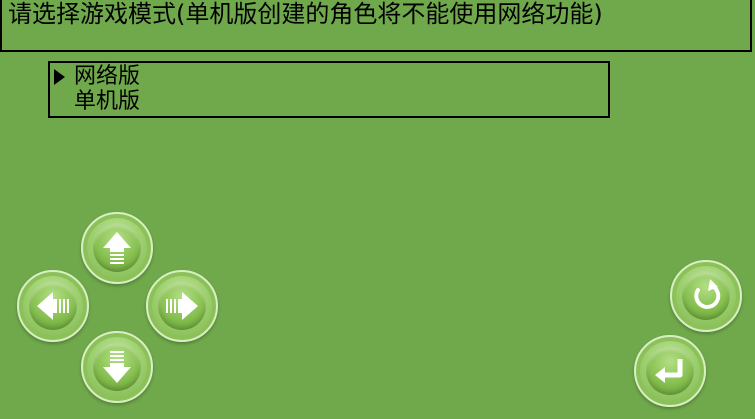  What do you see at coordinates (305, 14) in the screenshot?
I see `prompt-text: 请选择游戏模式(单机版创建的角色将不能使用网络功能)` at bounding box center [305, 14].